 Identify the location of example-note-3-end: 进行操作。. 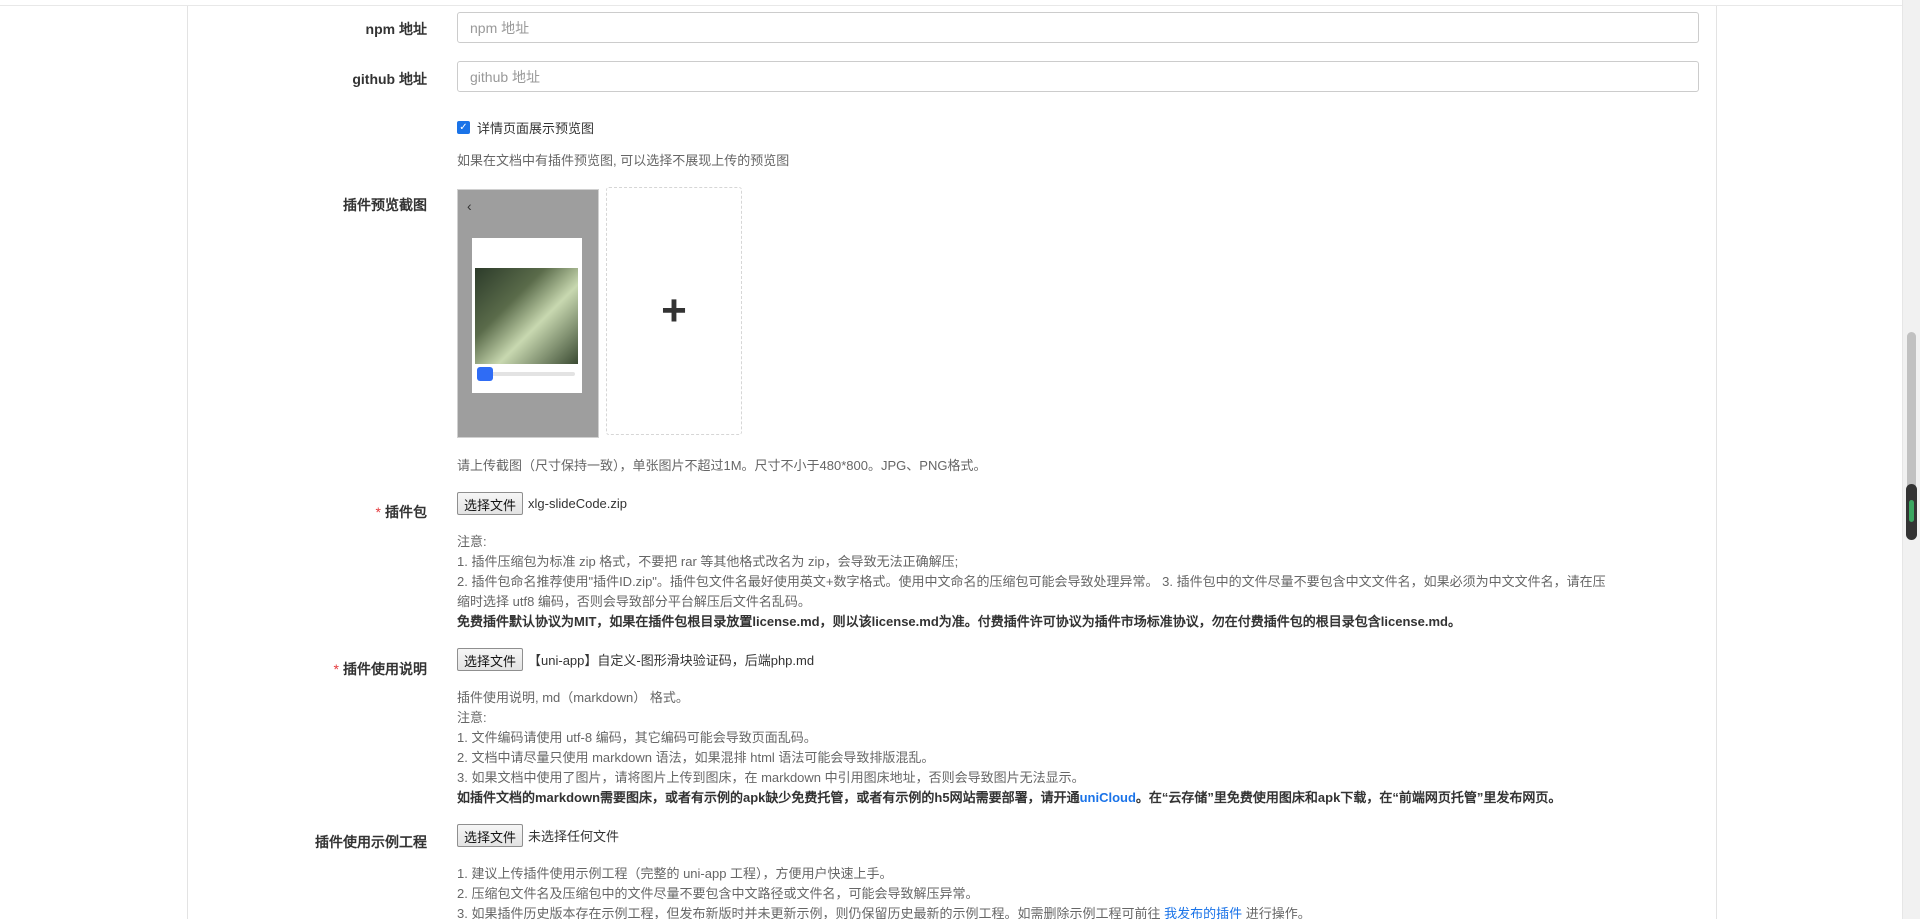
(1276, 912).